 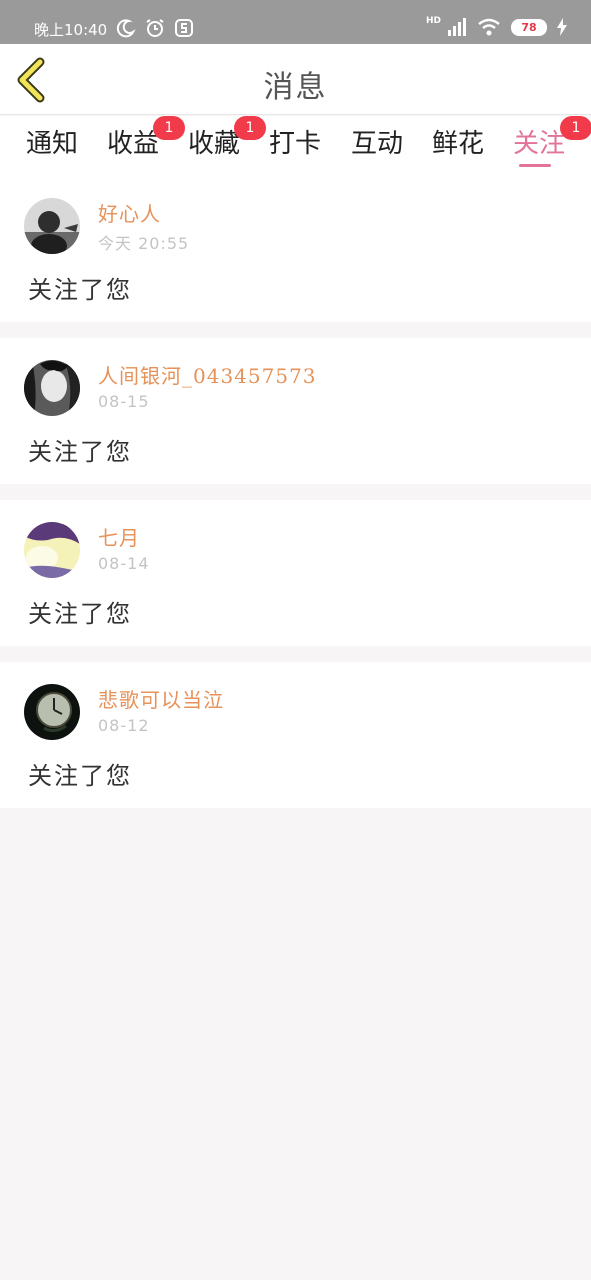 What do you see at coordinates (562, 27) in the screenshot?
I see `charging-icon` at bounding box center [562, 27].